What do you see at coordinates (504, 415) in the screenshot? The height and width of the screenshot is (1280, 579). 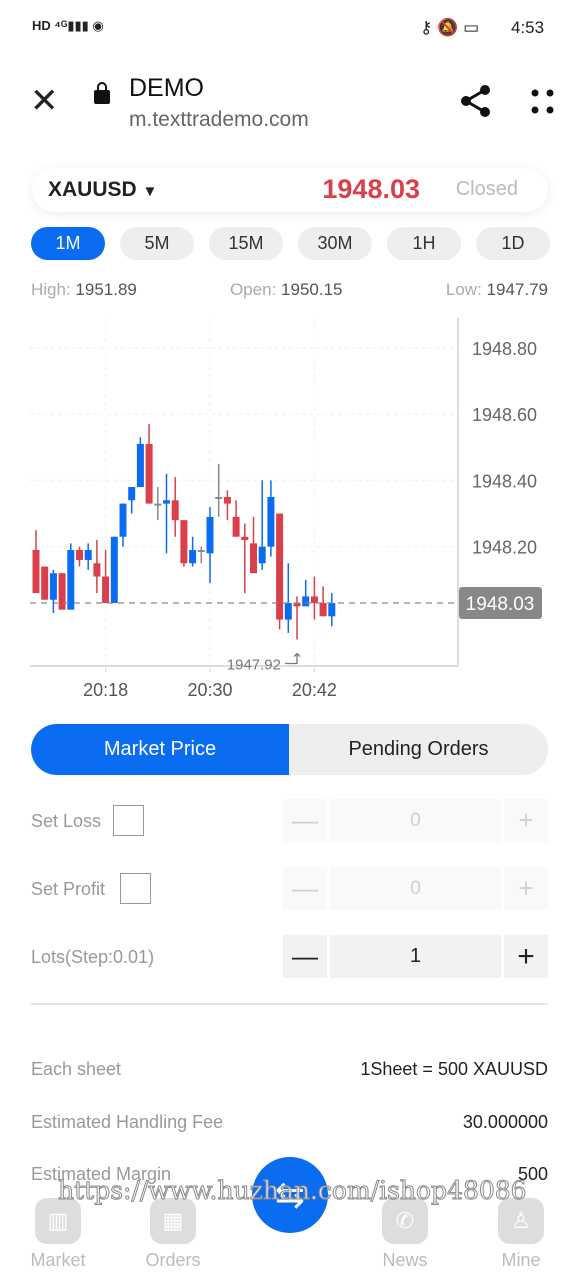 I see `y-tick-label: 1948.60` at bounding box center [504, 415].